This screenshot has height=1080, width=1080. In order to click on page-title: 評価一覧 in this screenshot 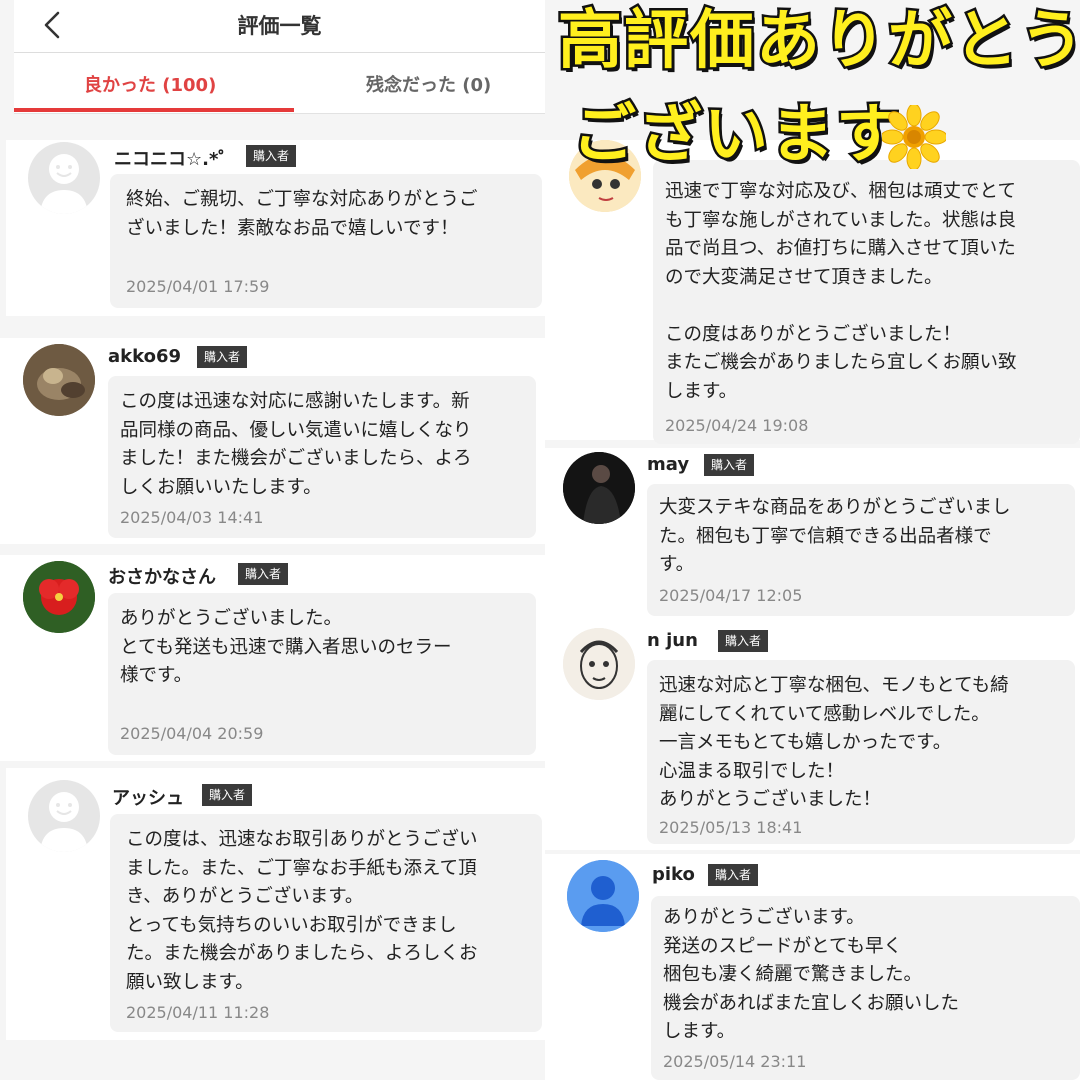, I will do `click(279, 26)`.